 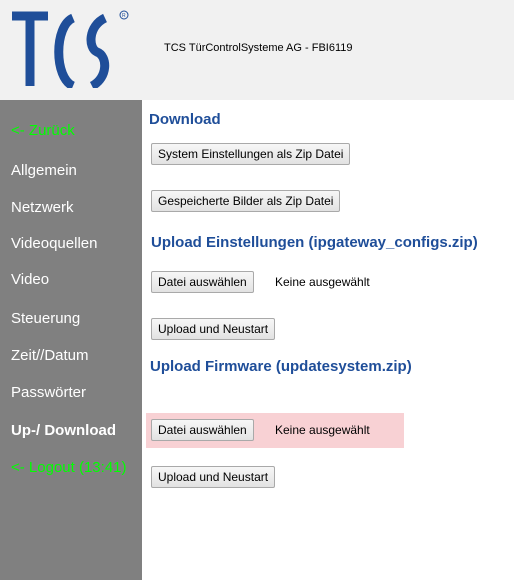 What do you see at coordinates (30, 280) in the screenshot?
I see `sidebar-item-video: Video` at bounding box center [30, 280].